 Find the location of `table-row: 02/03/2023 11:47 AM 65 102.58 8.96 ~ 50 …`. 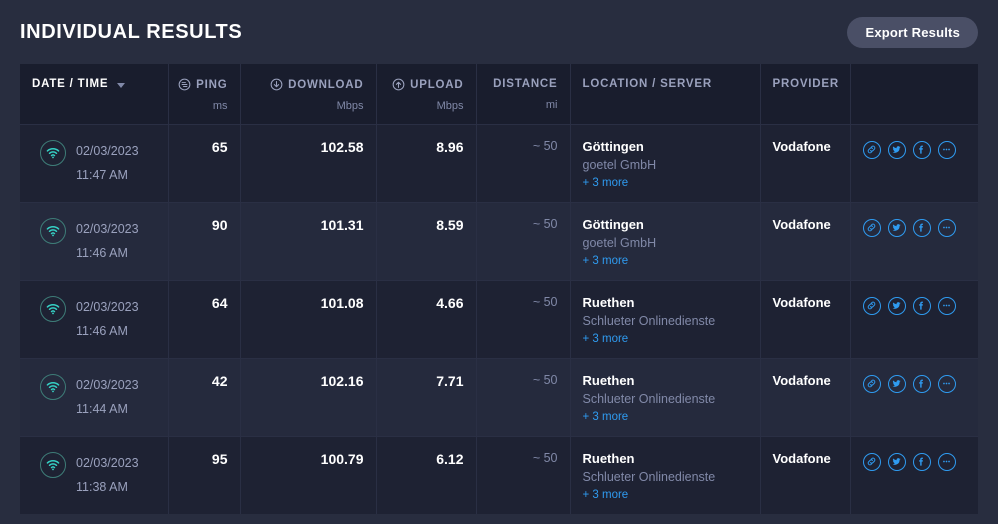

table-row: 02/03/2023 11:47 AM 65 102.58 8.96 ~ 50 … is located at coordinates (499, 162).